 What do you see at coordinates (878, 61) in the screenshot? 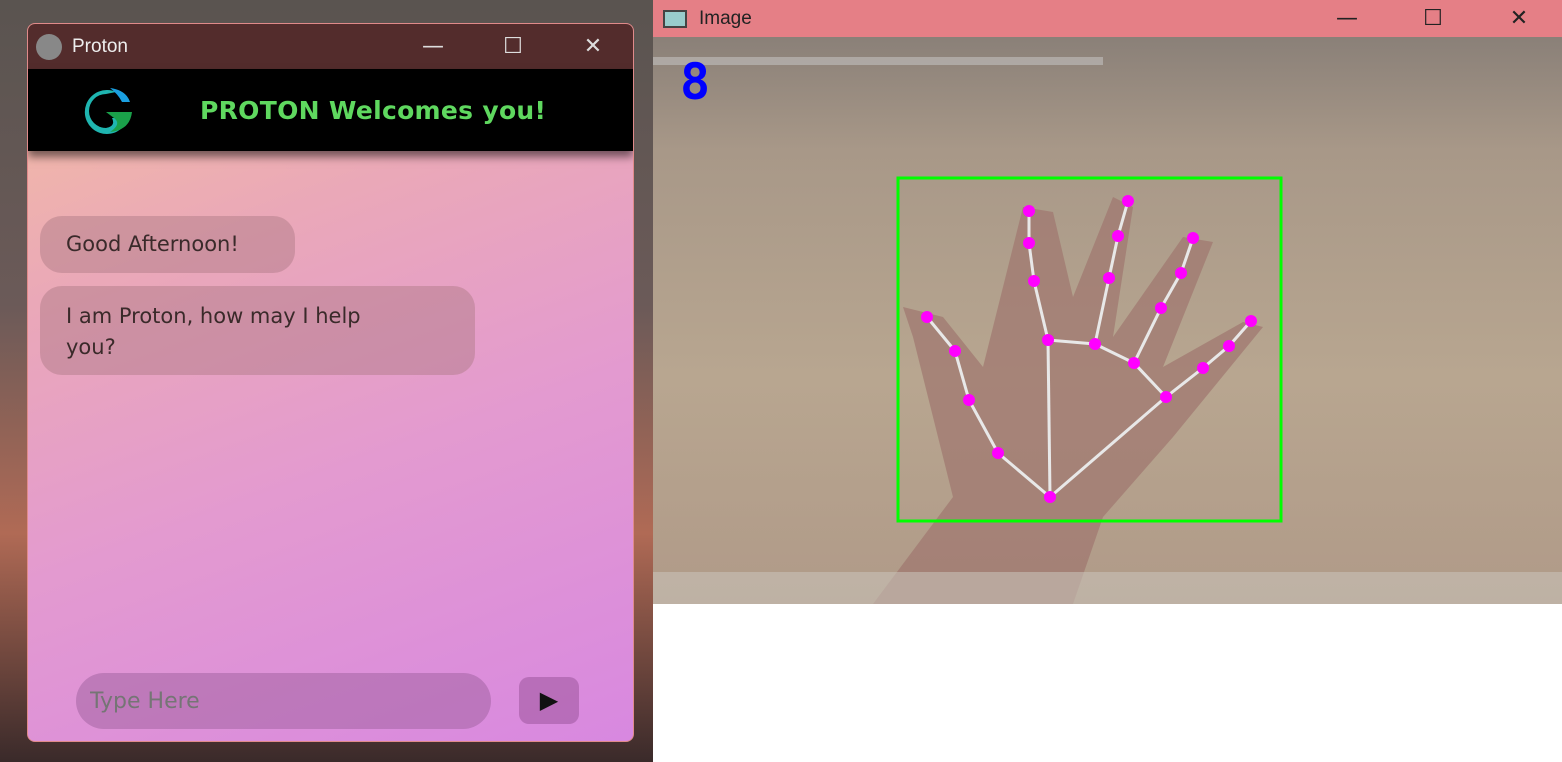
I see `wall-shelf` at bounding box center [878, 61].